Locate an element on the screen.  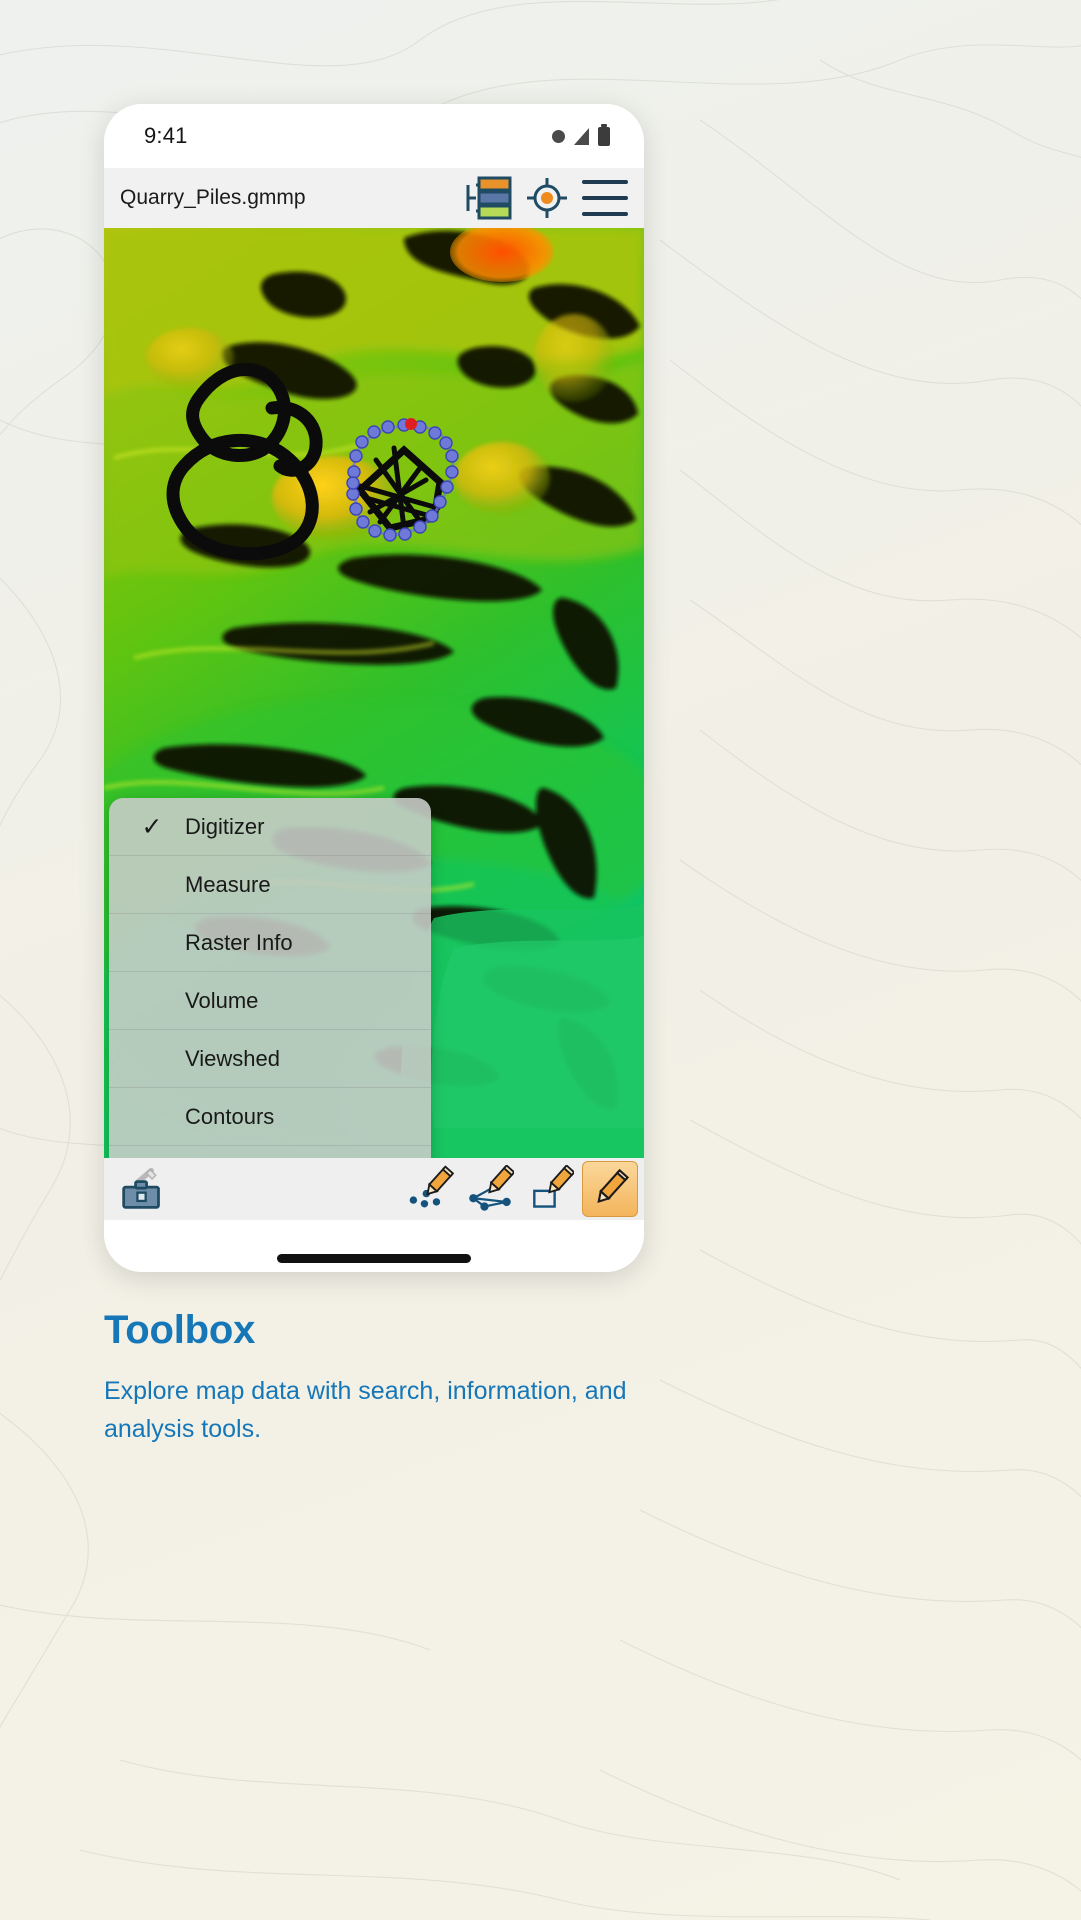
menu-item-digitizer: ✓ Digitizer is located at coordinates (270, 827).